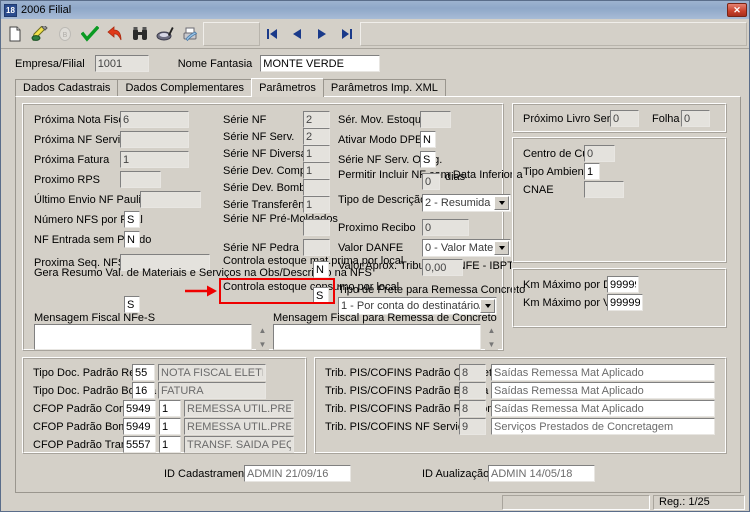  What do you see at coordinates (297, 473) in the screenshot?
I see `id-cadastramento-input` at bounding box center [297, 473].